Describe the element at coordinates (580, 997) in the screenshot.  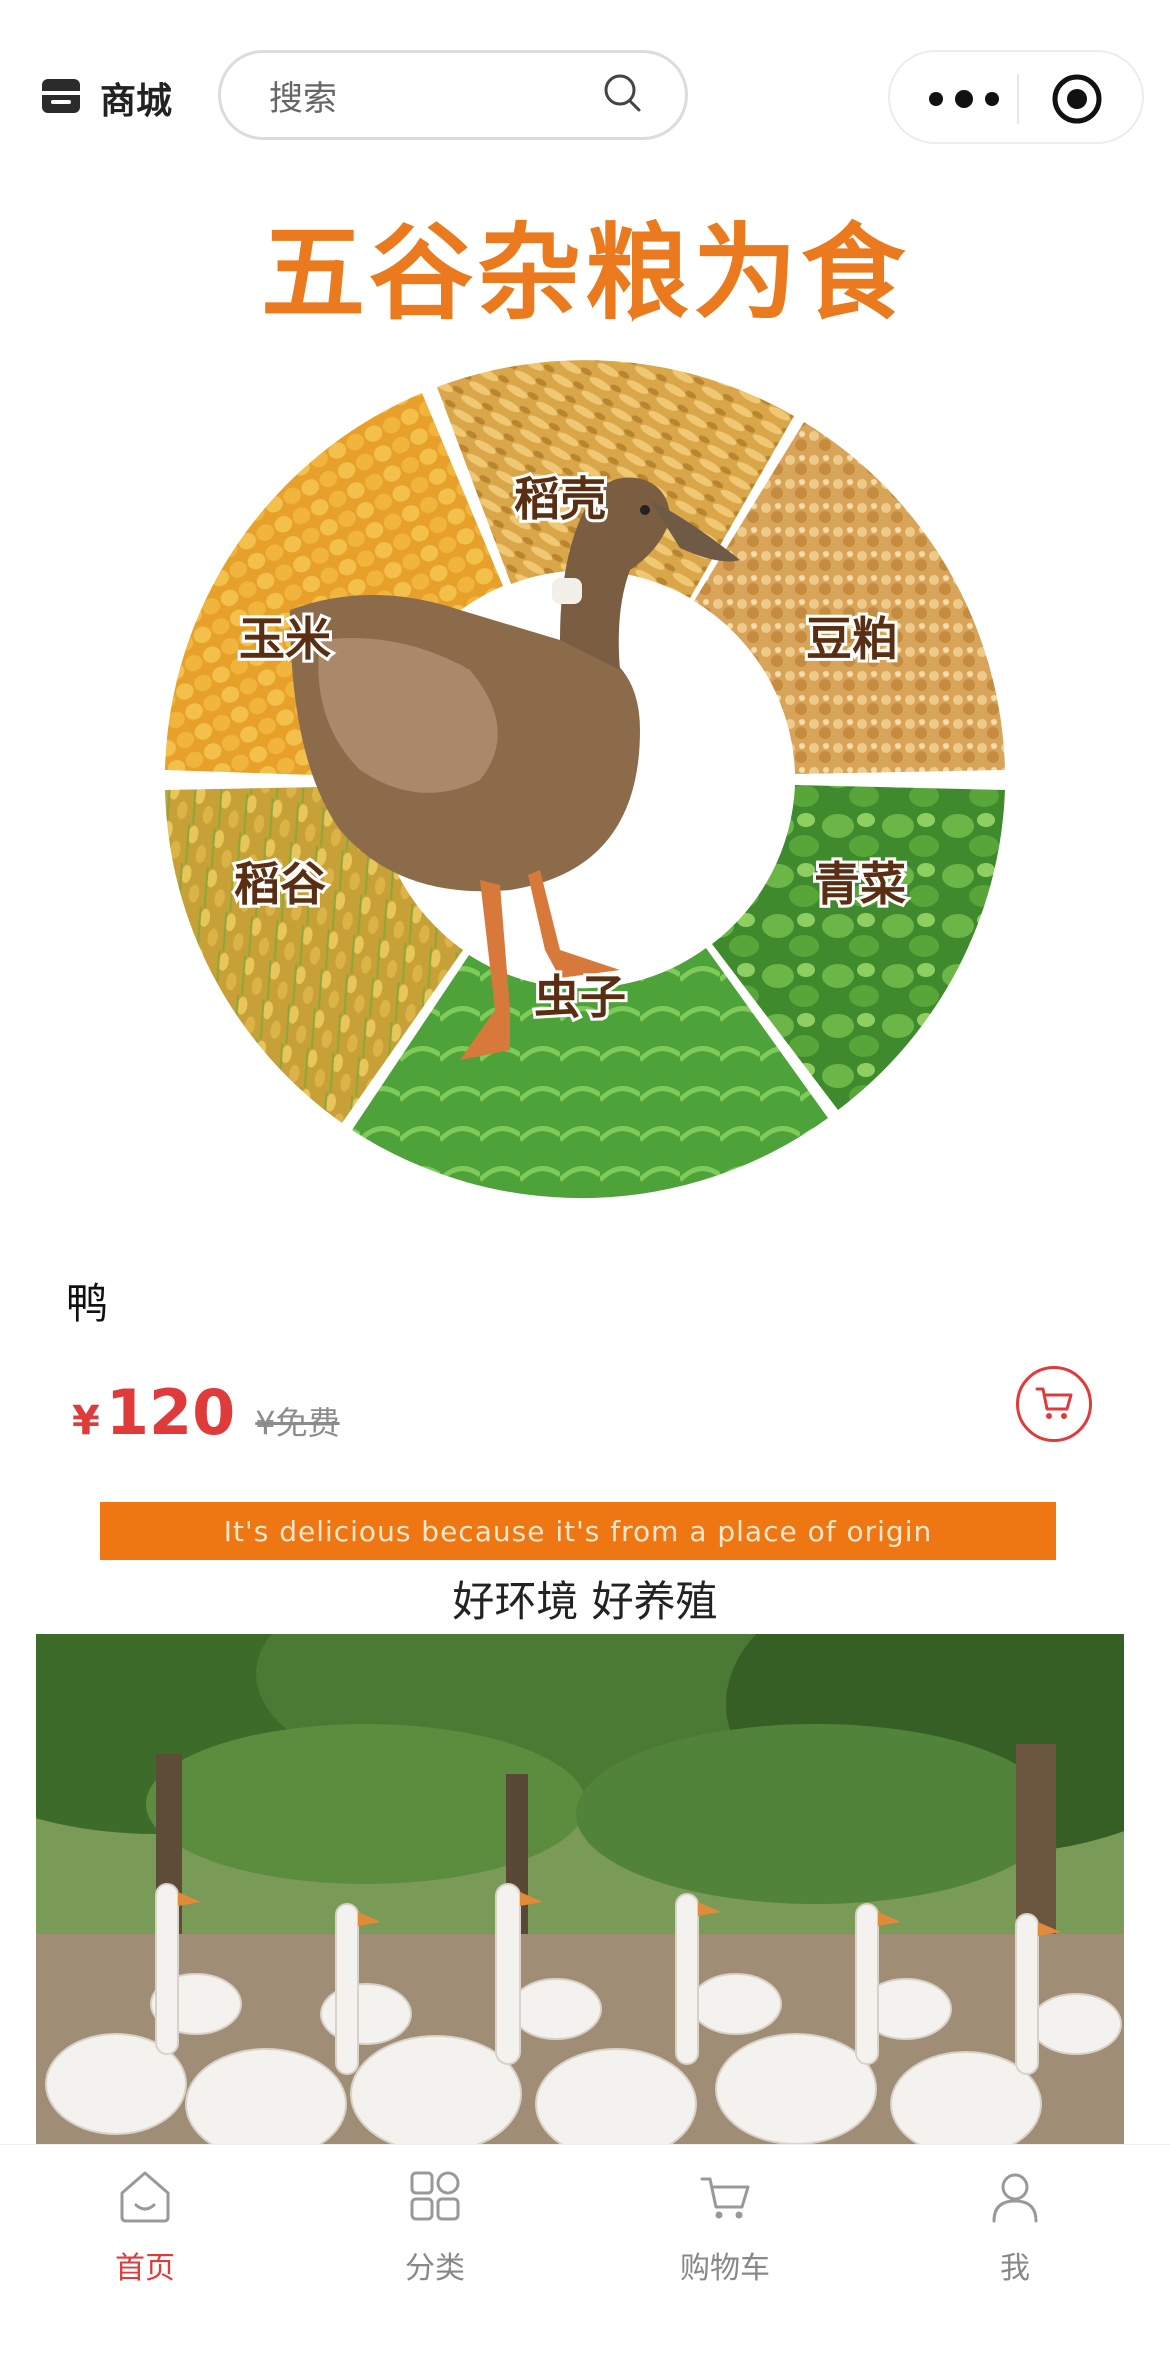
I see `segment-label-insects: 虫子` at that location.